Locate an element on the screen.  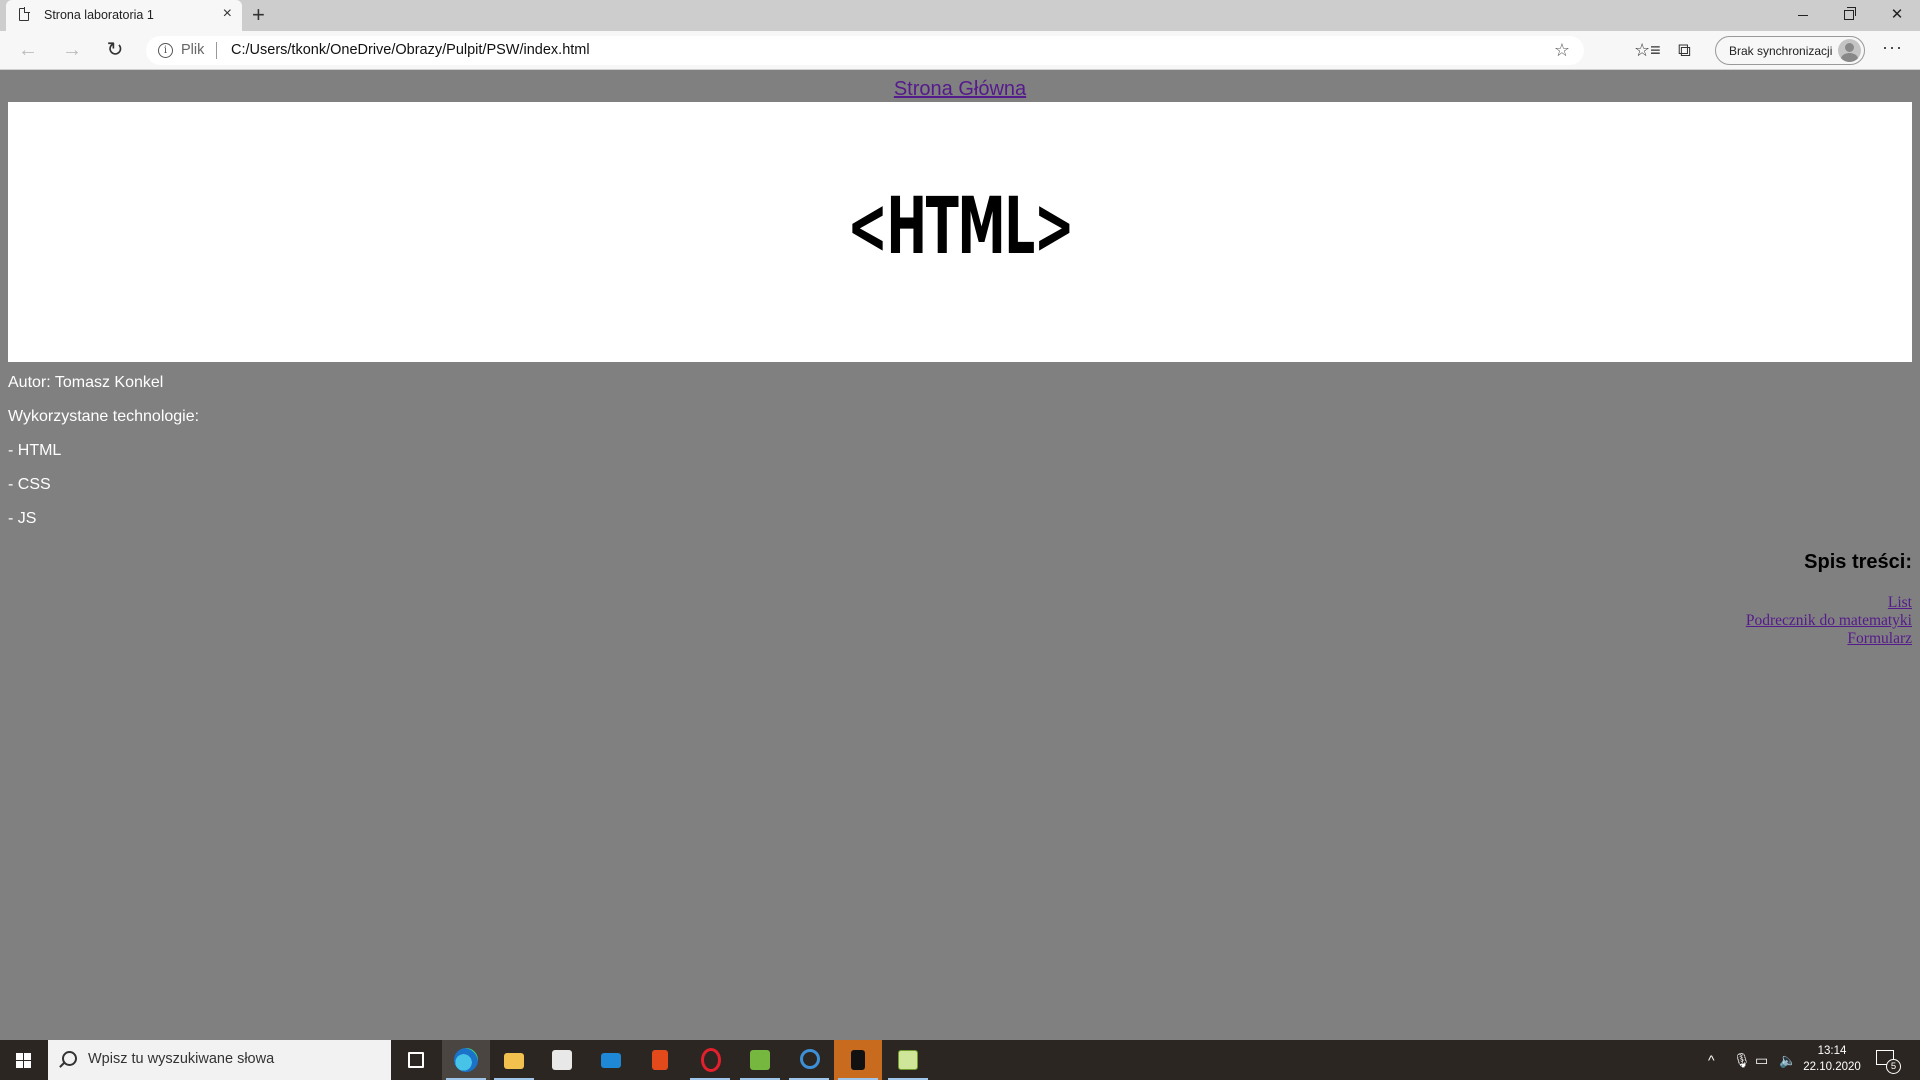
new-tab-button: + is located at coordinates (258, 15).